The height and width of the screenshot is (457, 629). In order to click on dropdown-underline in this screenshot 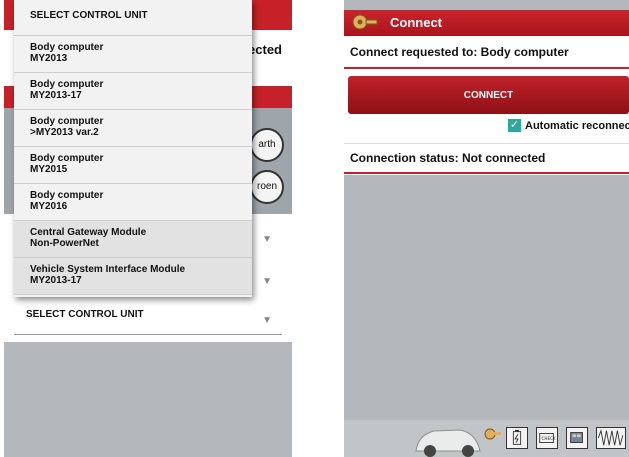, I will do `click(148, 334)`.